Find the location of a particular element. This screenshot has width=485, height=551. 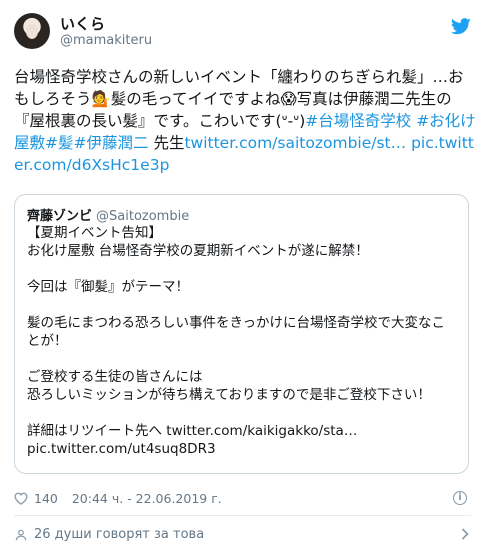

tweet-meta: 140 20:44 ч. - 22.06.2019 г. is located at coordinates (118, 498).